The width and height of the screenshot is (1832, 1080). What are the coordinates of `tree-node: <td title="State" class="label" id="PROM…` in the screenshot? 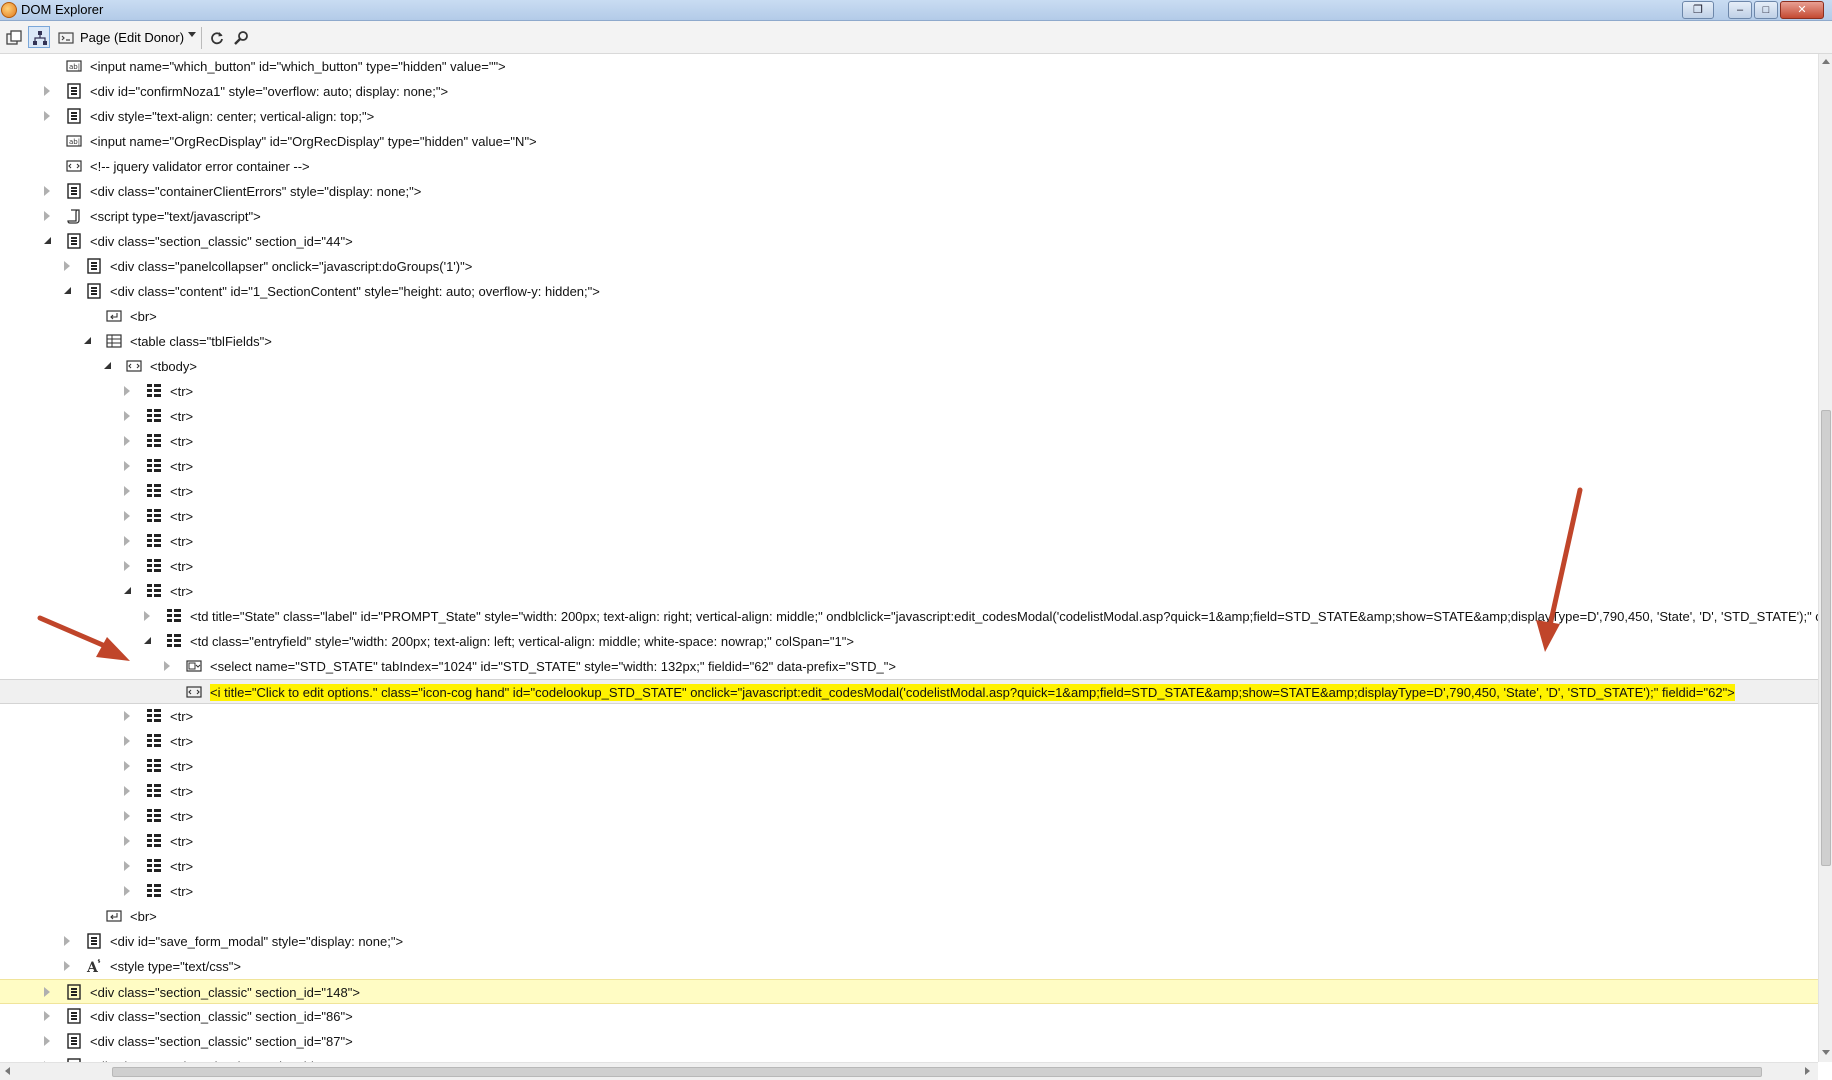 It's located at (909, 616).